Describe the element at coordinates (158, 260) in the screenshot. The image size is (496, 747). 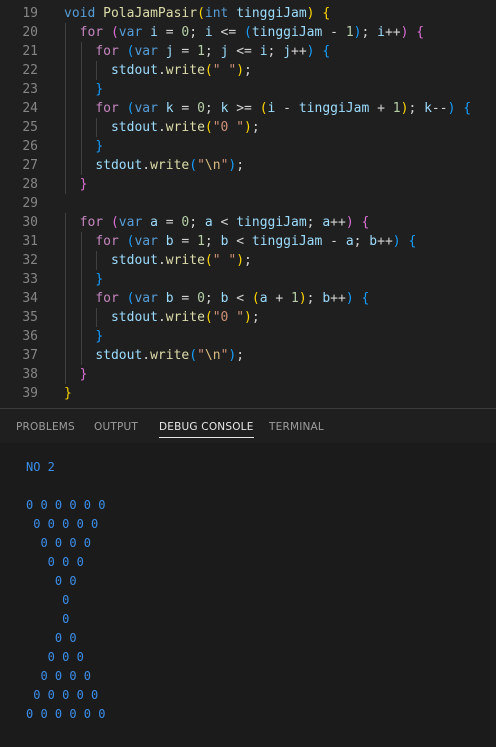
I see `code-text: stdout.write(" ");` at that location.